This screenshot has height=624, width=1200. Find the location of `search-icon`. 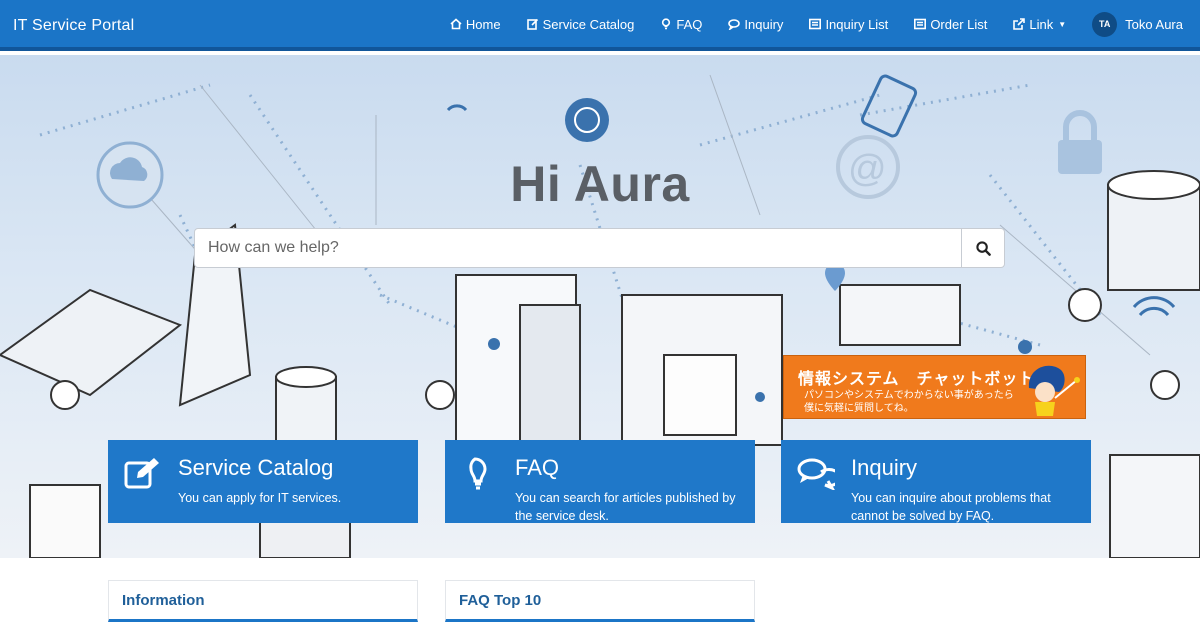

search-icon is located at coordinates (983, 248).